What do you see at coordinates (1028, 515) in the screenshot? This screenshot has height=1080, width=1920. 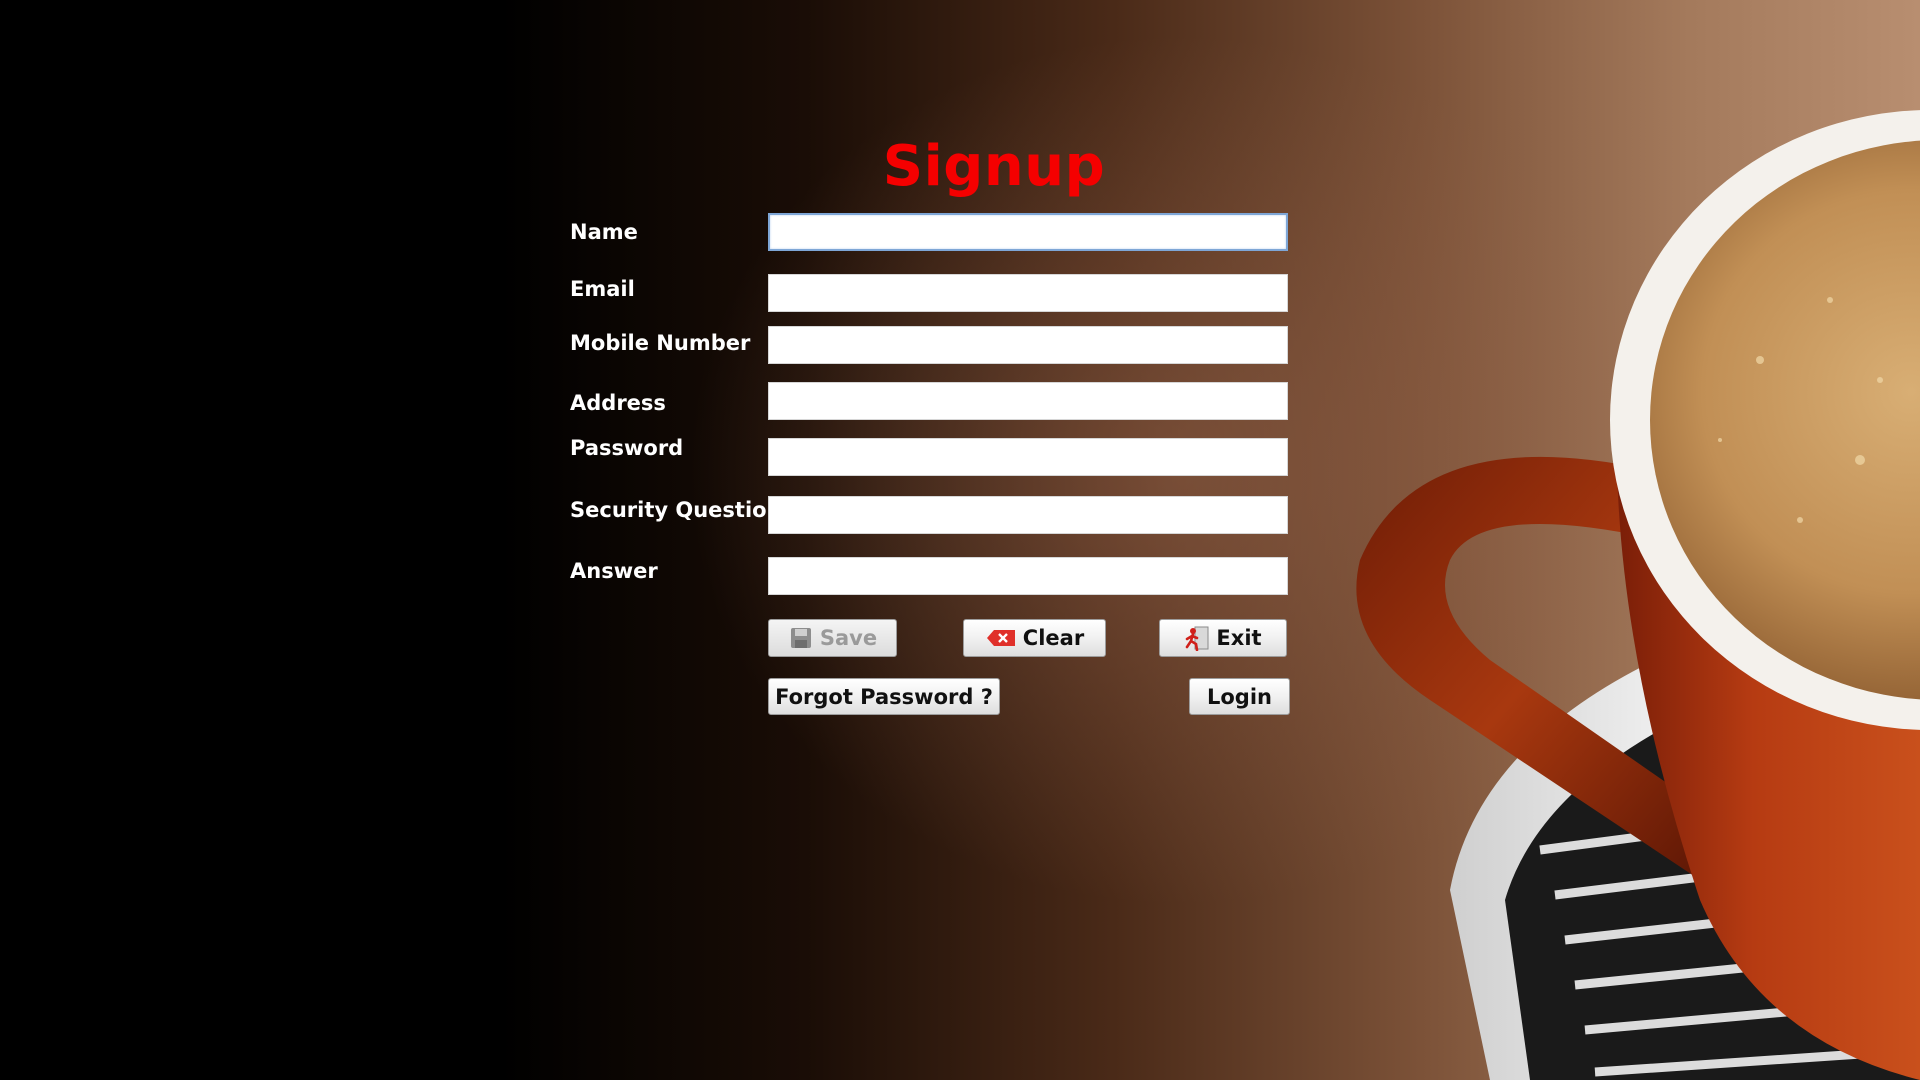 I see `security-question-input` at bounding box center [1028, 515].